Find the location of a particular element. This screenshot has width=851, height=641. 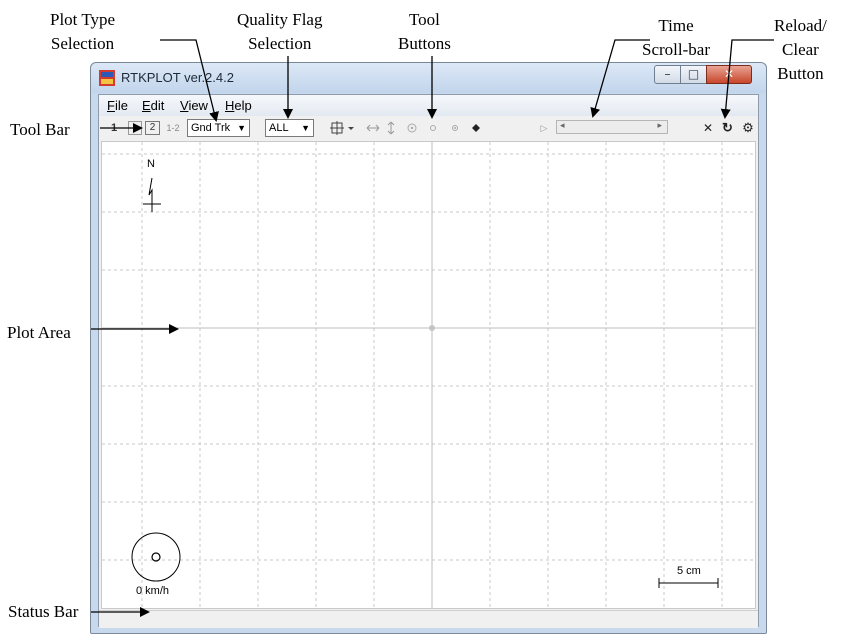

menu-edit: Edit is located at coordinates (153, 105).